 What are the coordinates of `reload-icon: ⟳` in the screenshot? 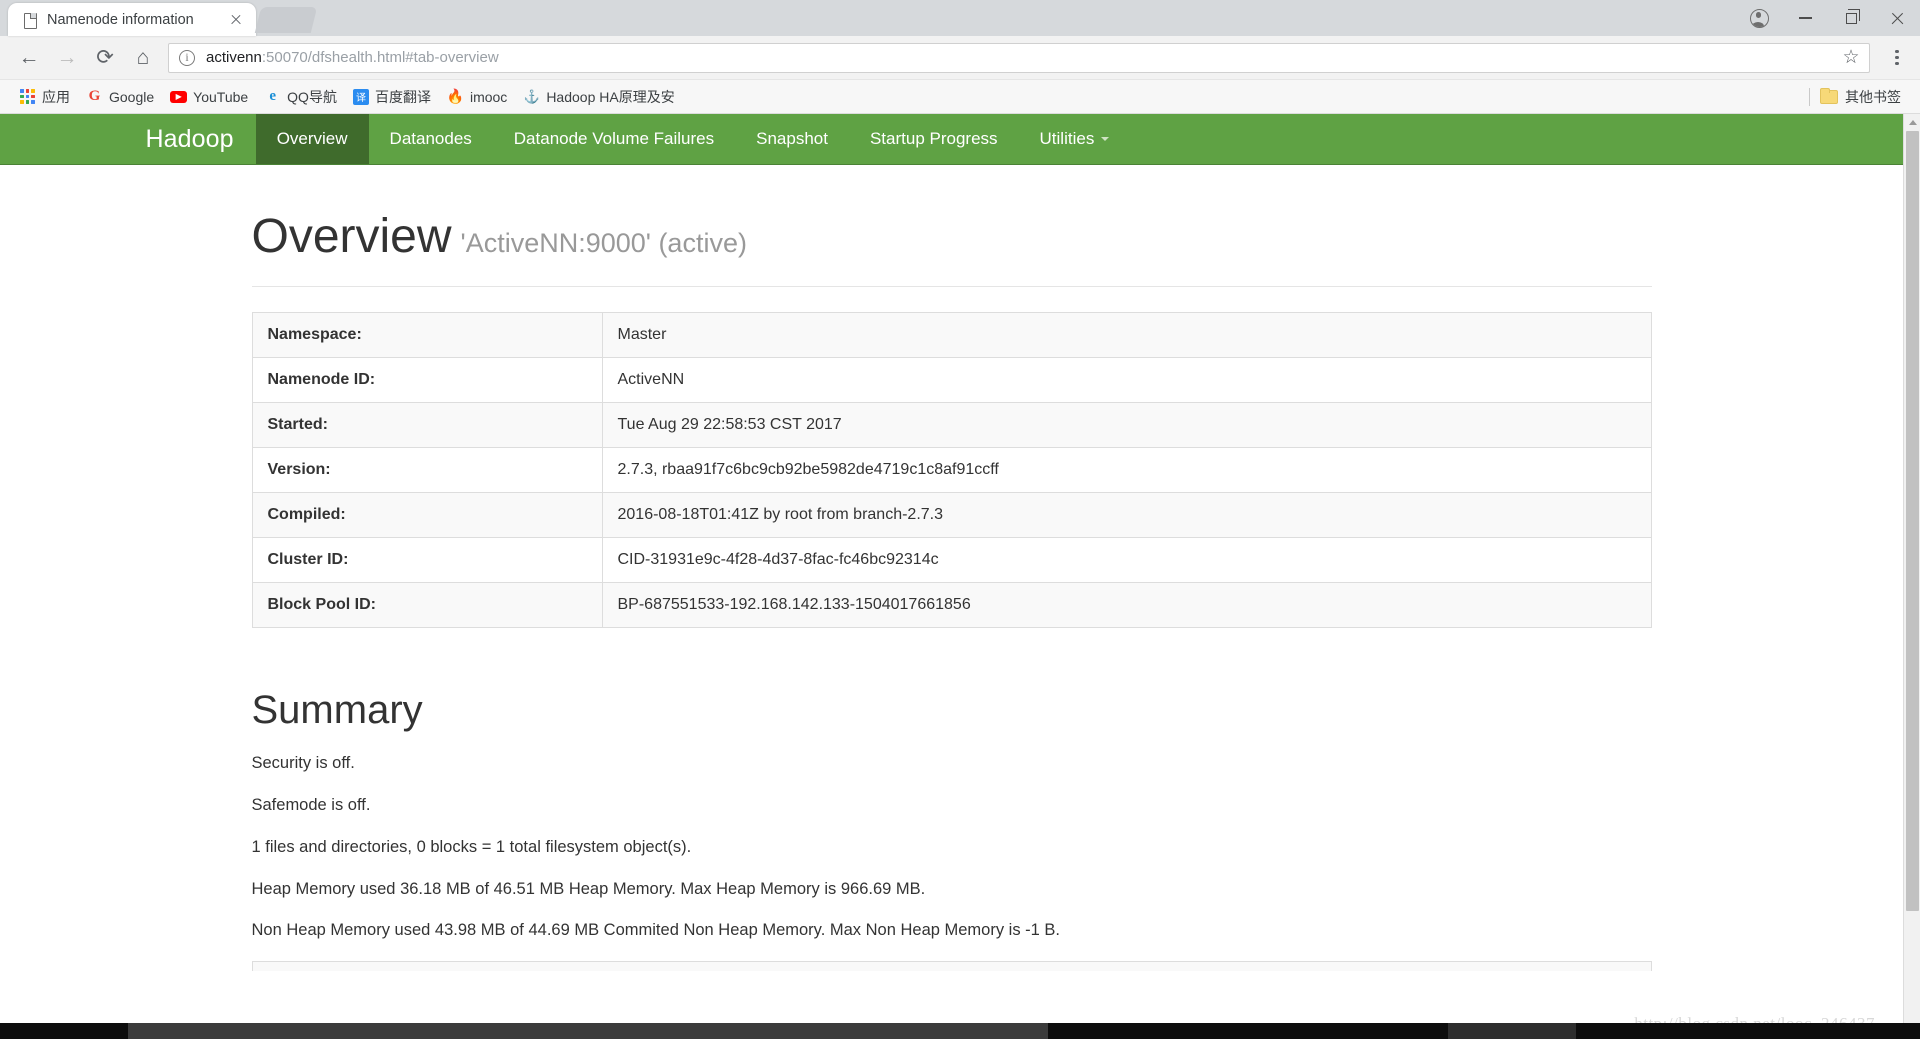 It's located at (105, 57).